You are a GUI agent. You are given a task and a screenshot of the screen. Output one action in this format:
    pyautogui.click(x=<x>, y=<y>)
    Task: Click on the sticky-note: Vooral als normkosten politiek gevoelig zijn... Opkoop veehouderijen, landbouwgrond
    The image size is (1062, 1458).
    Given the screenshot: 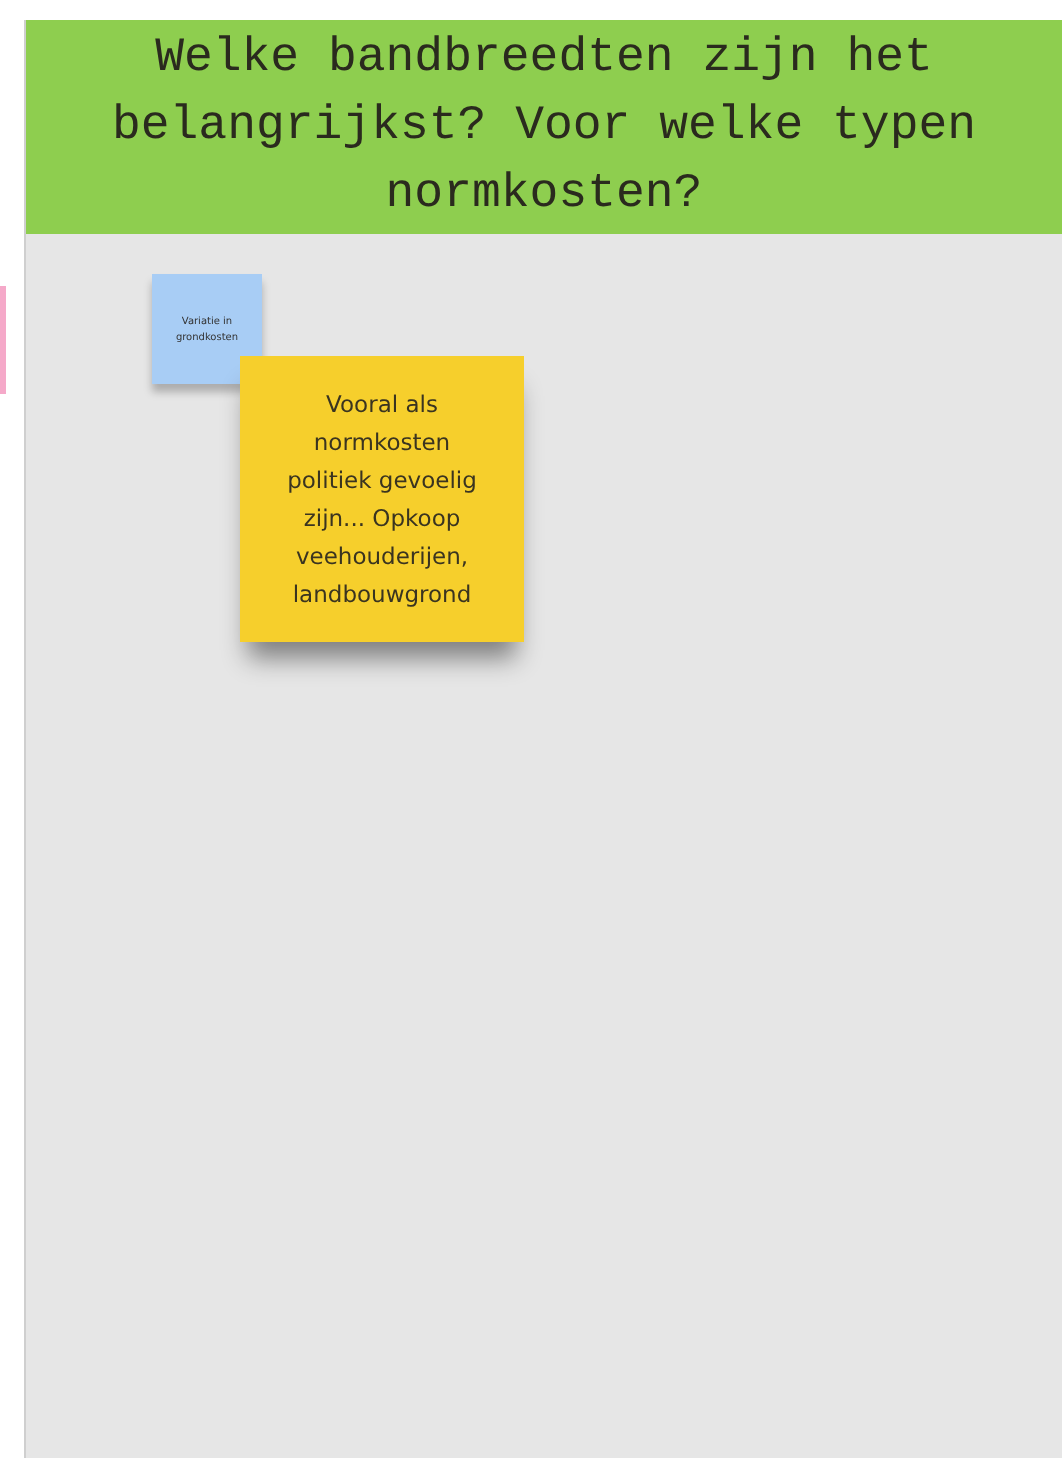 What is the action you would take?
    pyautogui.click(x=382, y=499)
    